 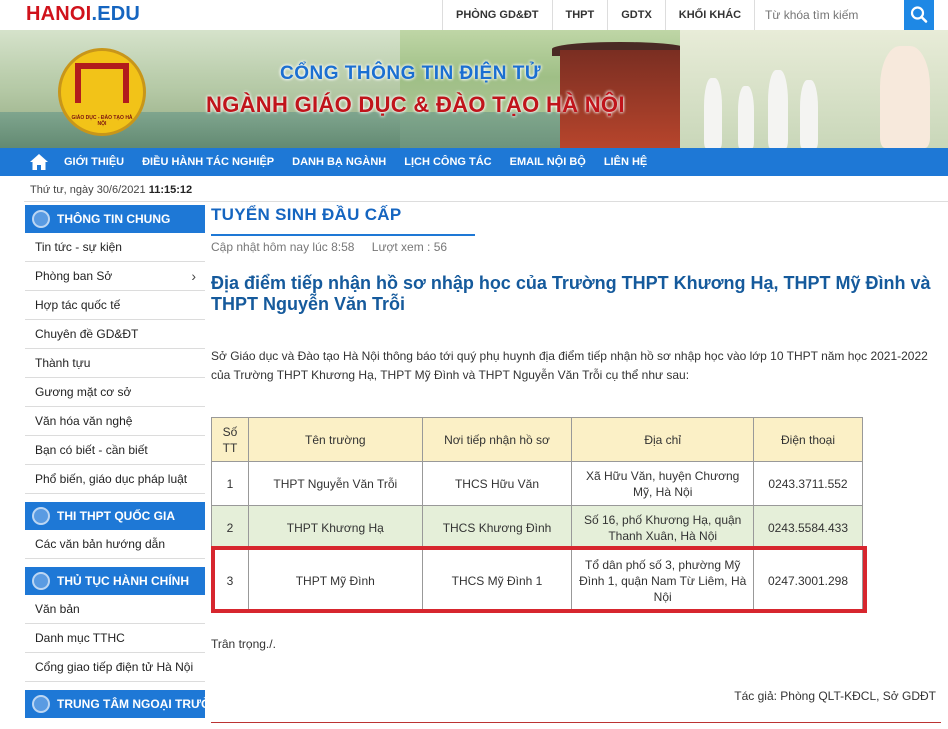 I want to click on education-emblem-logo: GIÁO DỤC - ĐÀO TẠO HÀ NỘI, so click(x=102, y=92).